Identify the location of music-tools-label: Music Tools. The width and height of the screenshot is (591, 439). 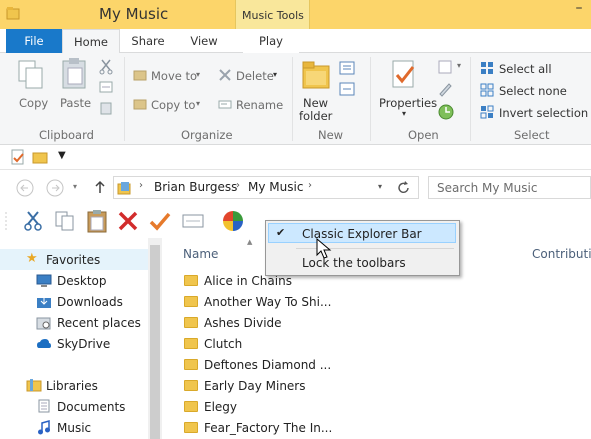
(273, 15).